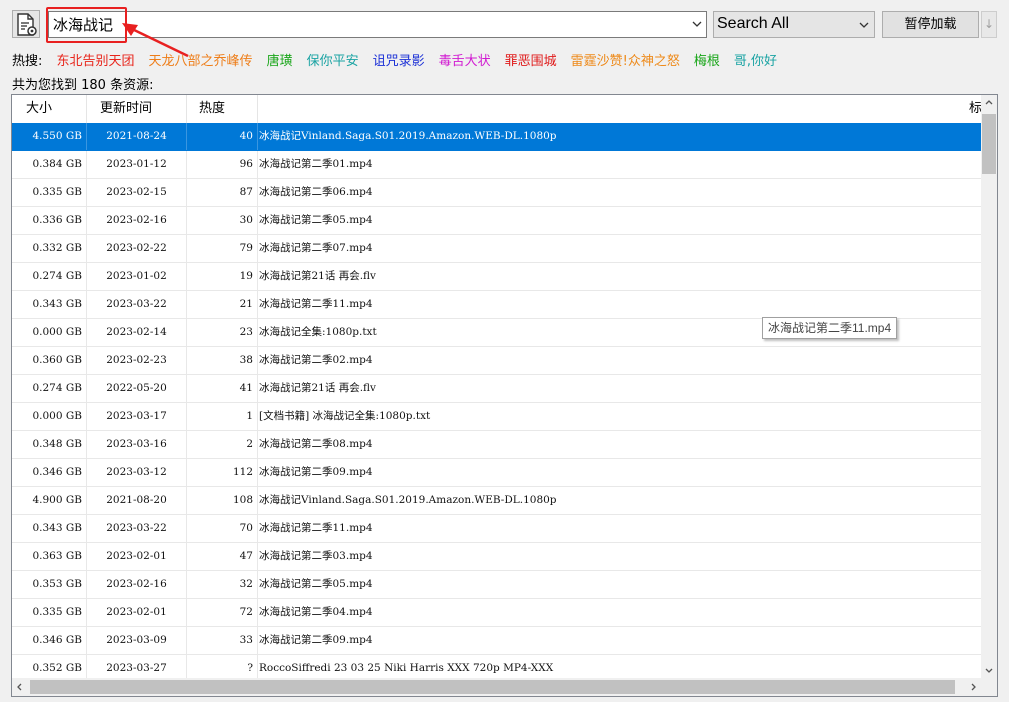  I want to click on cell-size: 0.384 GB, so click(49, 164).